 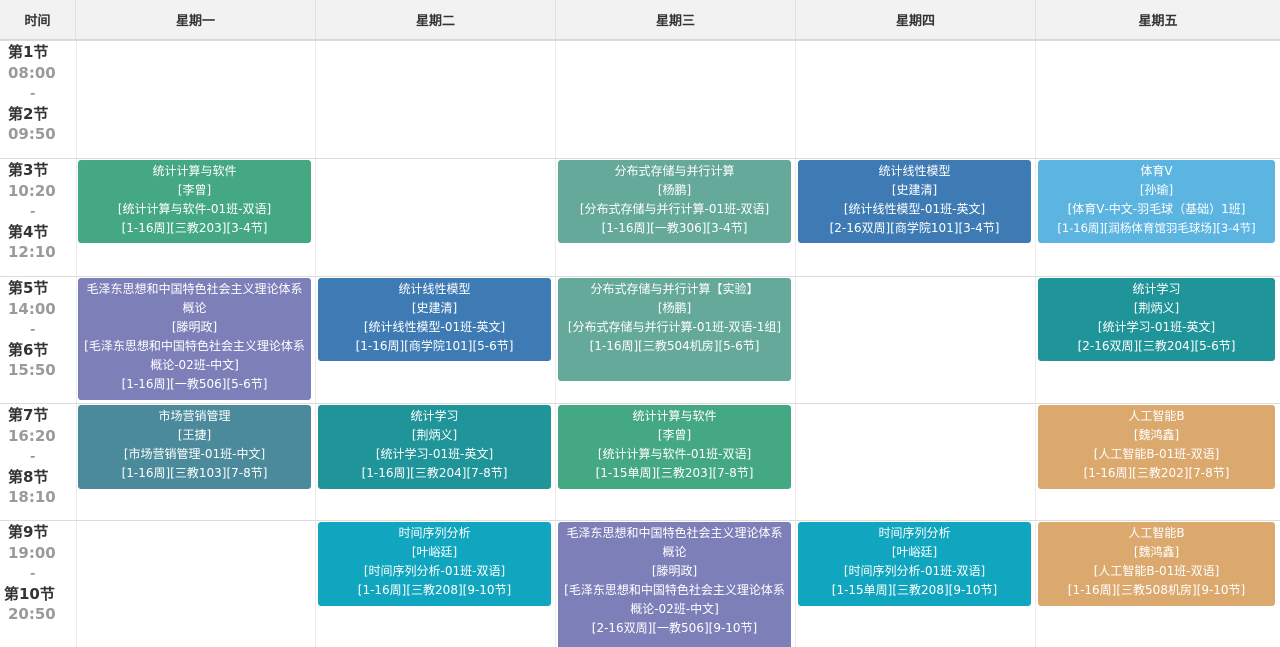 I want to click on course-schedule: [1-16周][一教506][5-6节], so click(x=194, y=384).